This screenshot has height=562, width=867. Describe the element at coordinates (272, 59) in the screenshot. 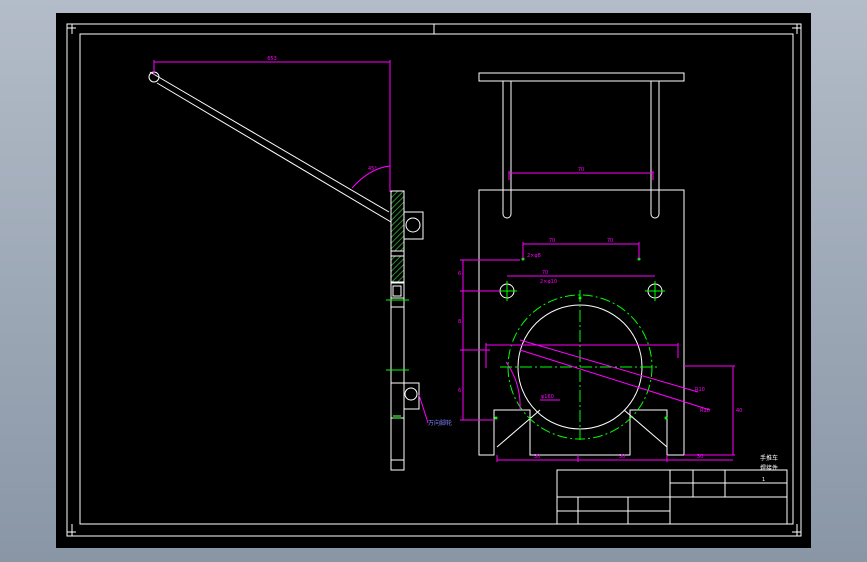

I see `dim-arm-width-label: 653` at that location.